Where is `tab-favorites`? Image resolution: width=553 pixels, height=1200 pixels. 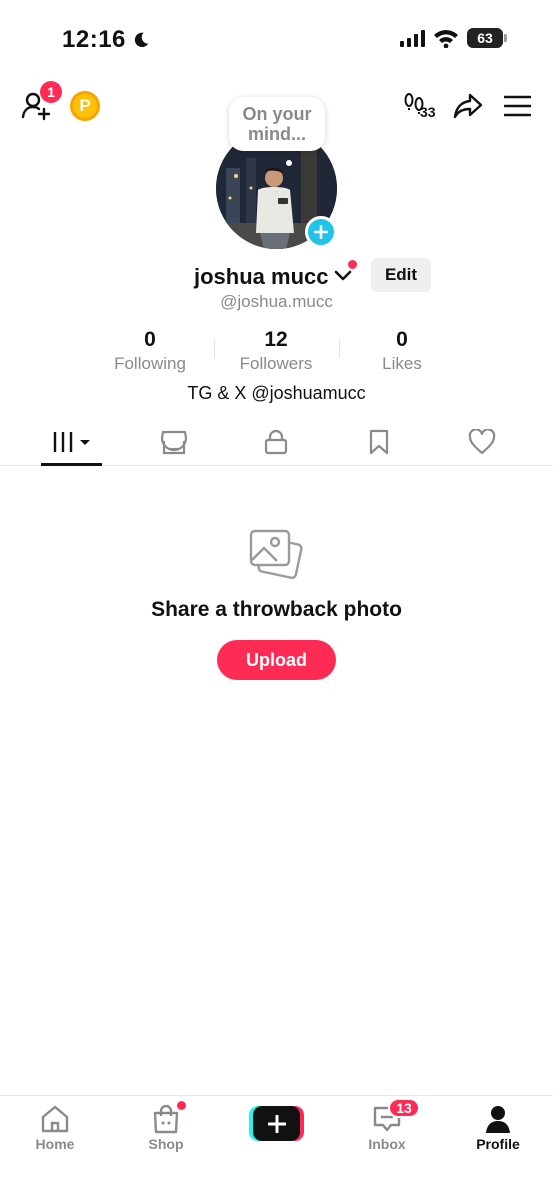
tab-favorites is located at coordinates (379, 442).